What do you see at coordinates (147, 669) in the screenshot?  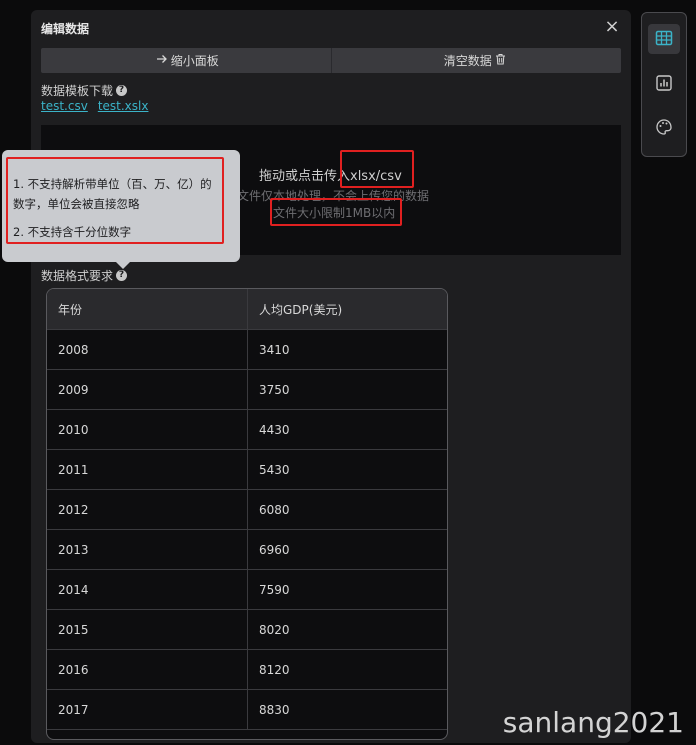 I see `table-cell: 2016` at bounding box center [147, 669].